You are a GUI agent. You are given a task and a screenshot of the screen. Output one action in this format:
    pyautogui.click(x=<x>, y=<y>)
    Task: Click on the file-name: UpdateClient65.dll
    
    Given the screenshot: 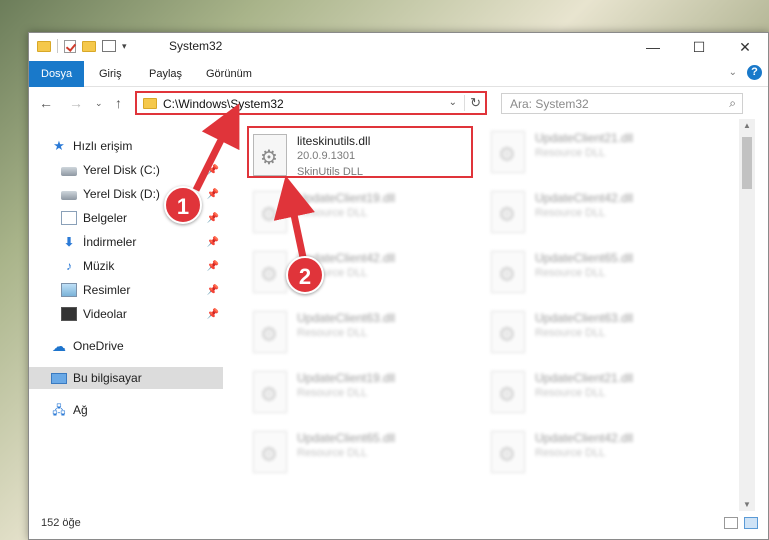 What is the action you would take?
    pyautogui.click(x=346, y=438)
    